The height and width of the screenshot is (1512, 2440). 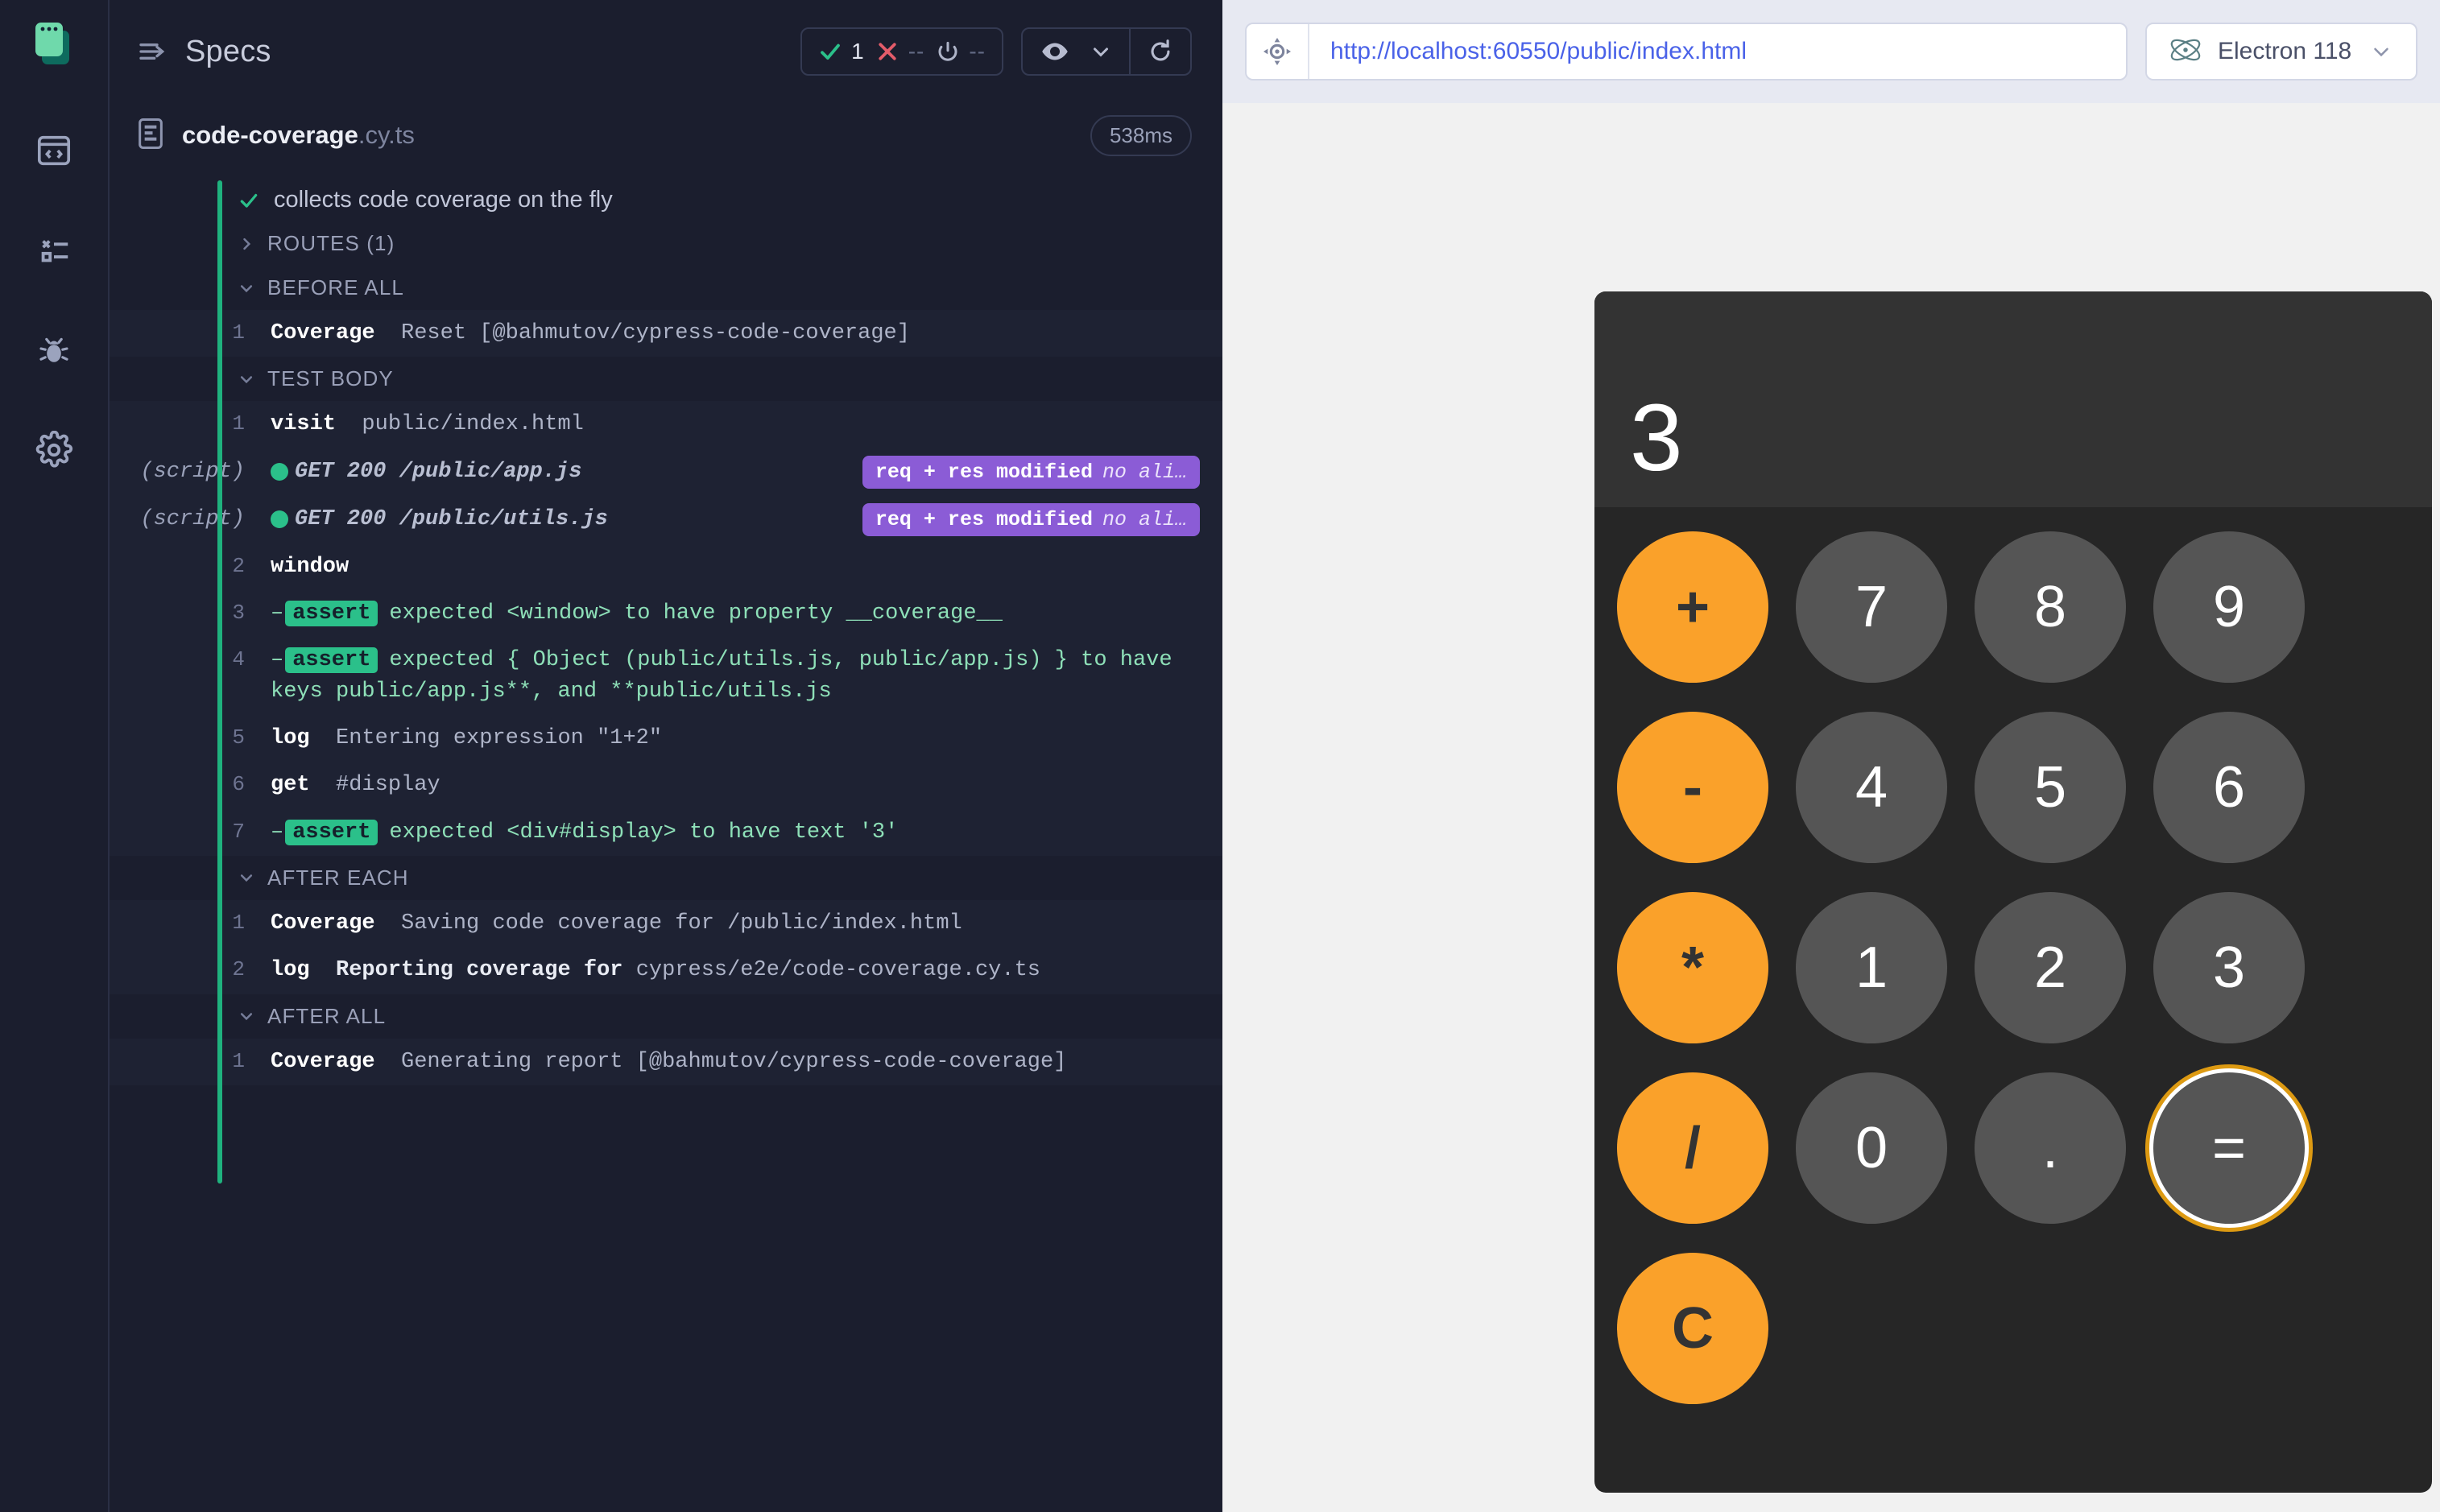 I want to click on browser-selector: Electron 118, so click(x=2281, y=52).